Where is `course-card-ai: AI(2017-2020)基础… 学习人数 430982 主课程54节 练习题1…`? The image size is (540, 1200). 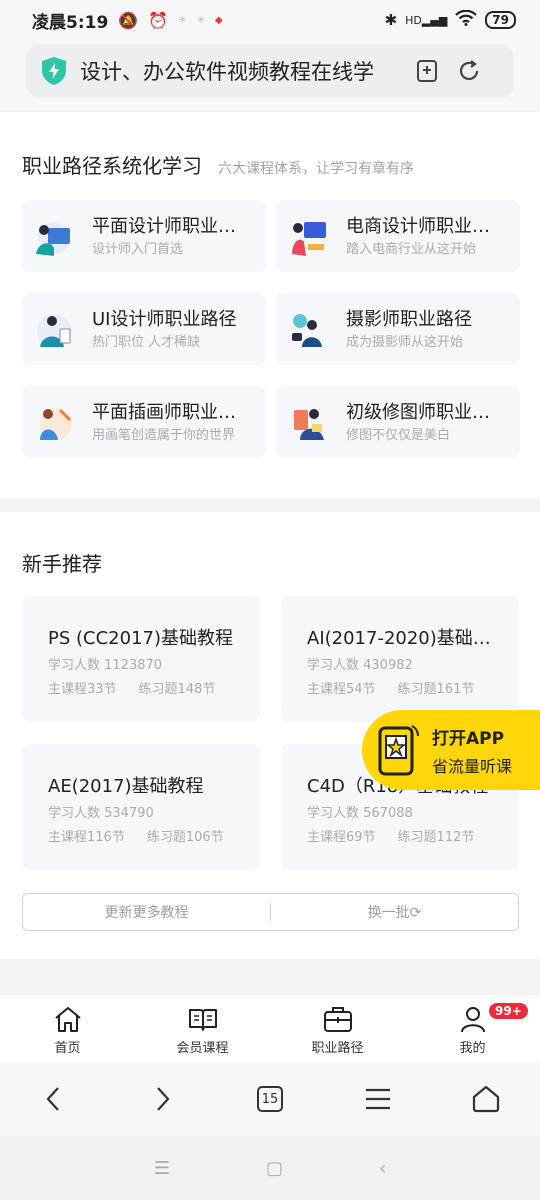 course-card-ai: AI(2017-2020)基础… 学习人数 430982 主课程54节 练习题1… is located at coordinates (400, 659).